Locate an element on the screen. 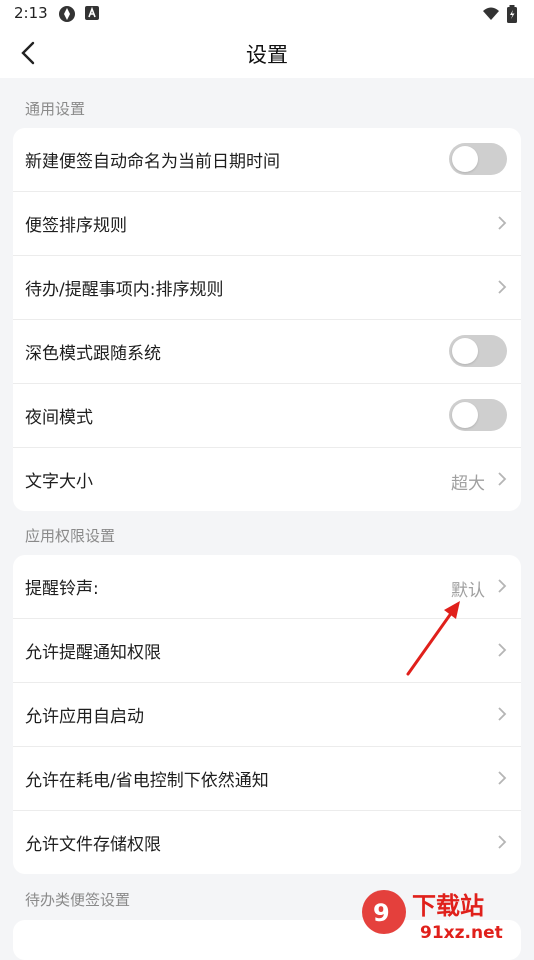  setting-reminder-ringtone: 提醒铃声: 默认 is located at coordinates (267, 587).